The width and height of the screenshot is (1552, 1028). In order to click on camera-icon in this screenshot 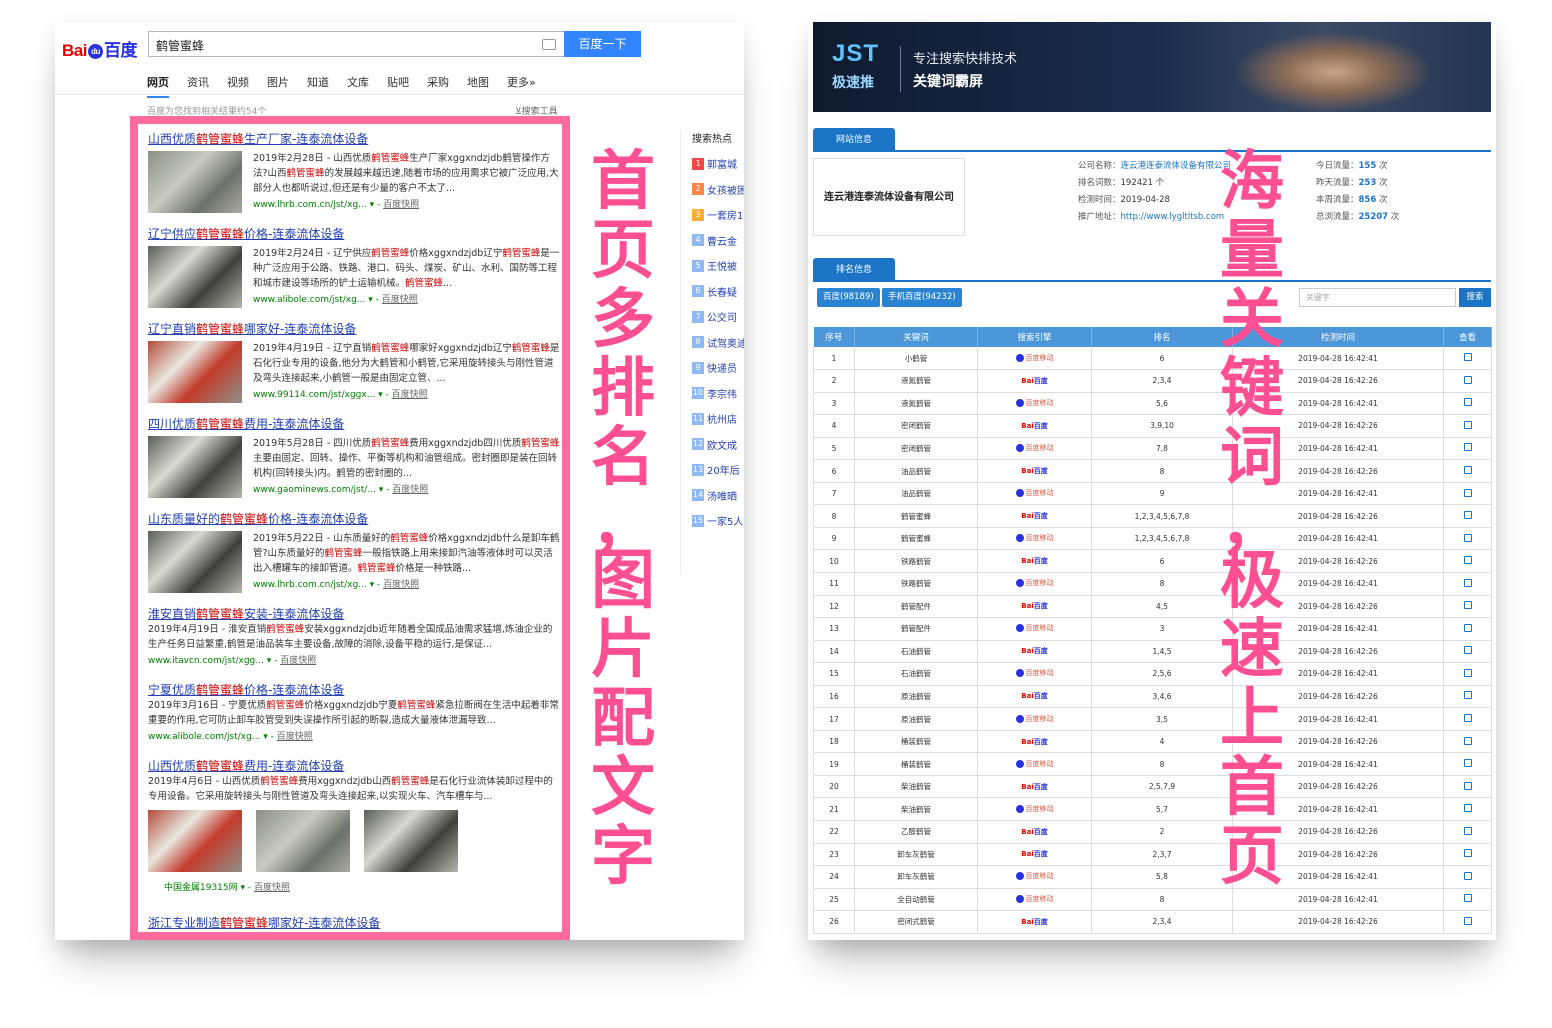, I will do `click(549, 44)`.